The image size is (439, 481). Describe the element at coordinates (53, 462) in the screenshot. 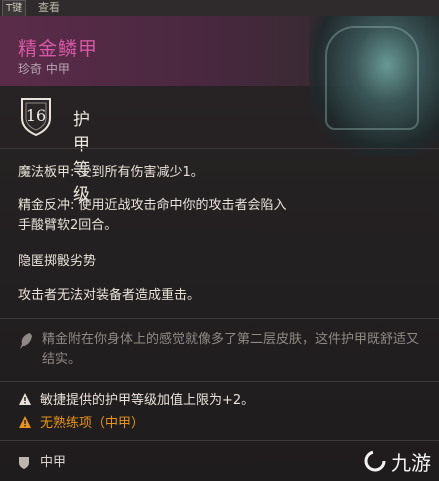

I see `armor-type-label: 中甲` at that location.